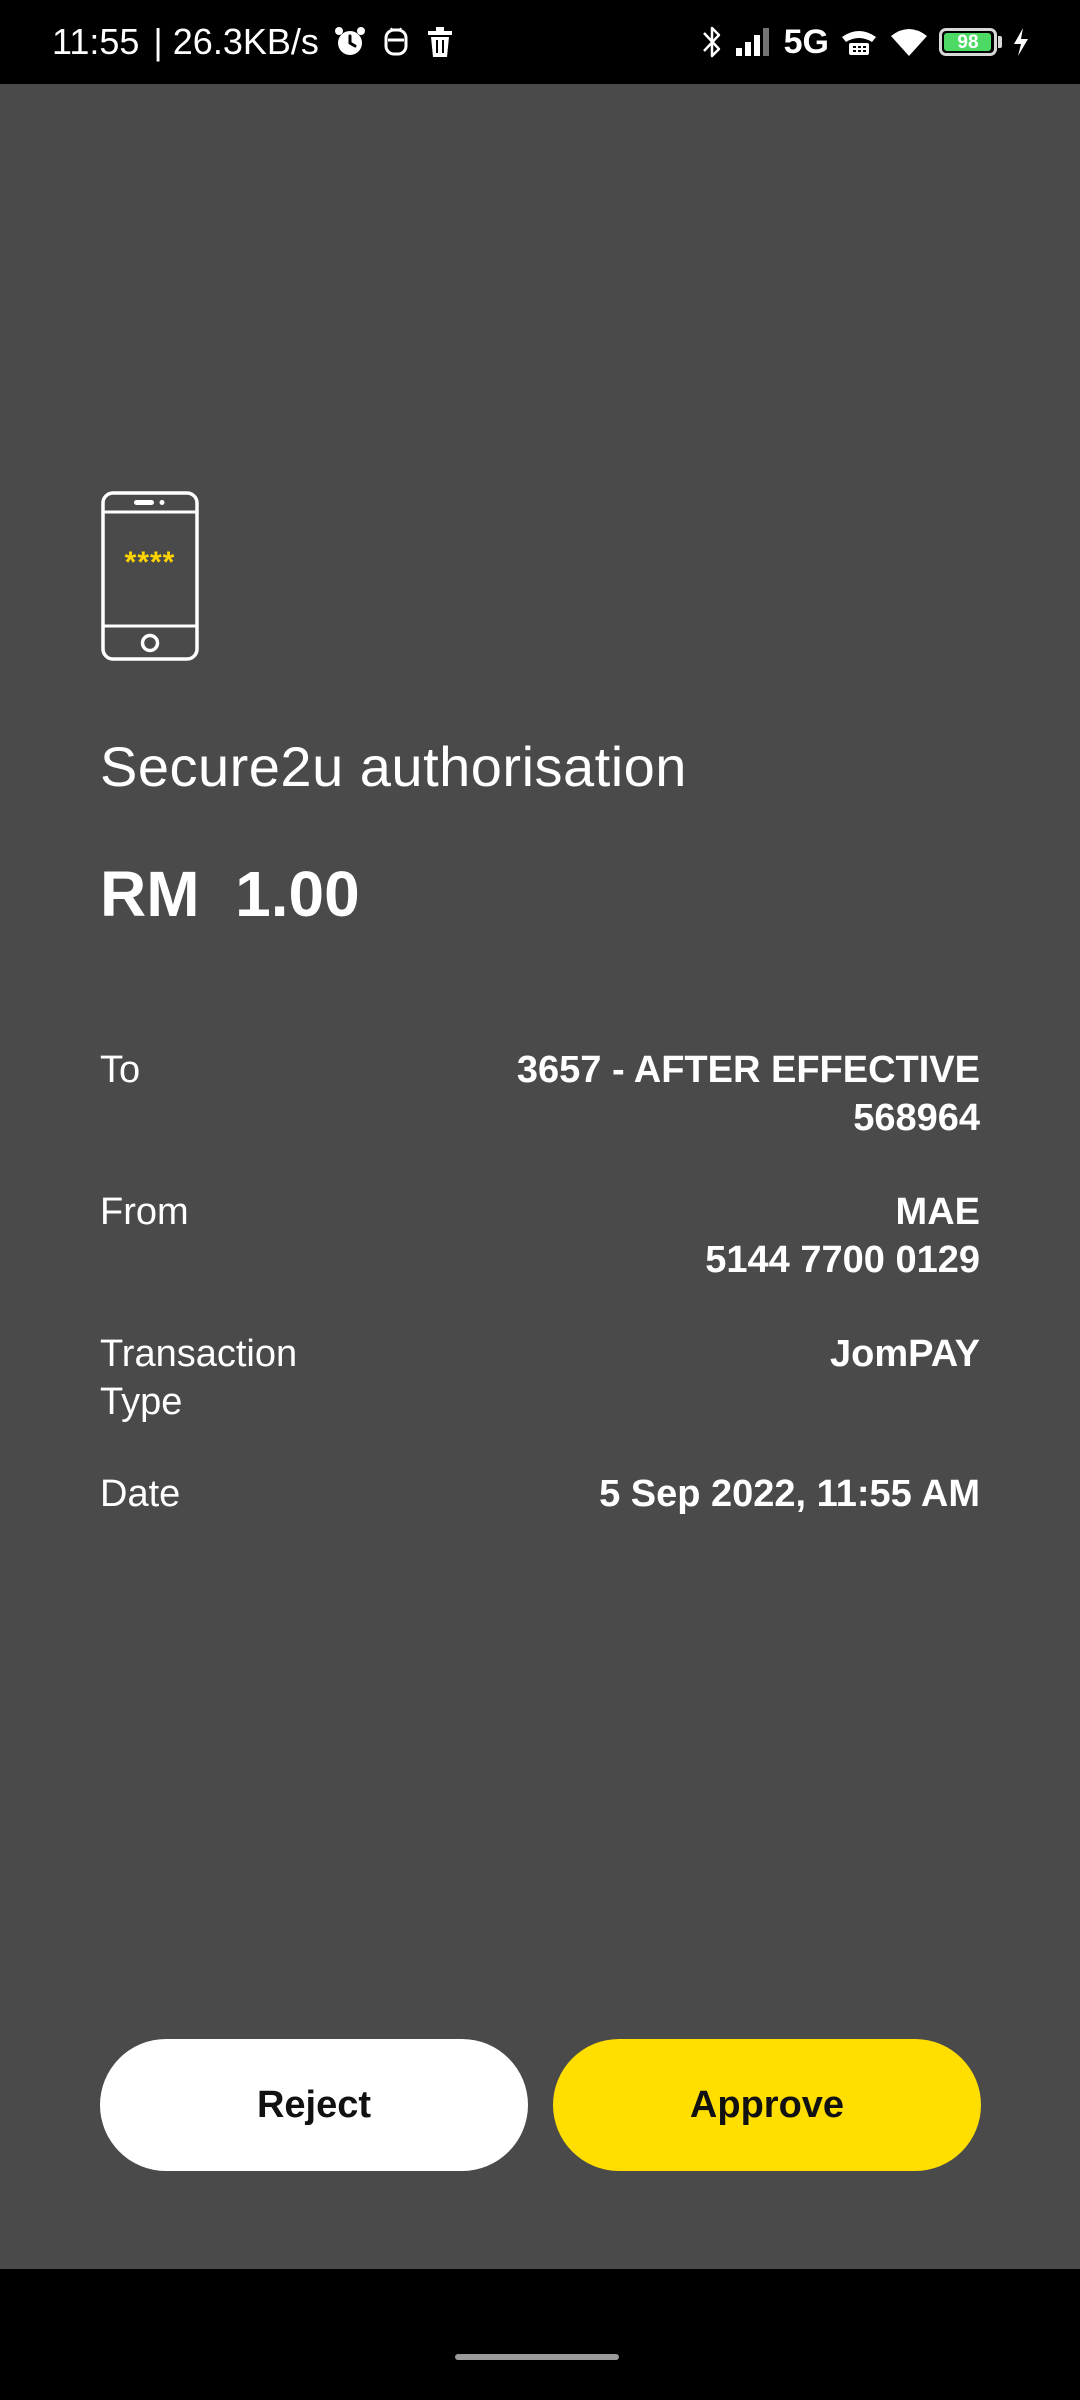 This screenshot has height=2400, width=1080. I want to click on detail-row-date: Date 5 Sep 2022, 11:55 AM, so click(540, 1494).